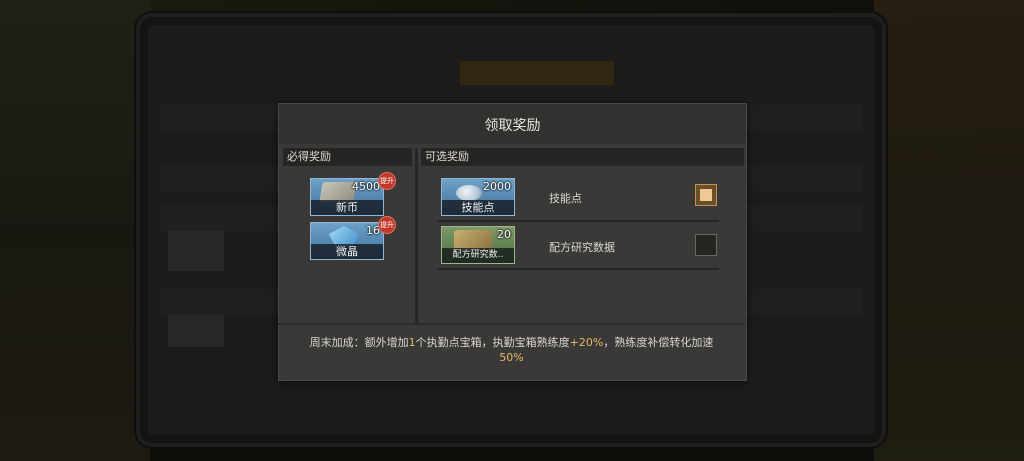 The height and width of the screenshot is (461, 1024). I want to click on skill-point-icon, so click(469, 193).